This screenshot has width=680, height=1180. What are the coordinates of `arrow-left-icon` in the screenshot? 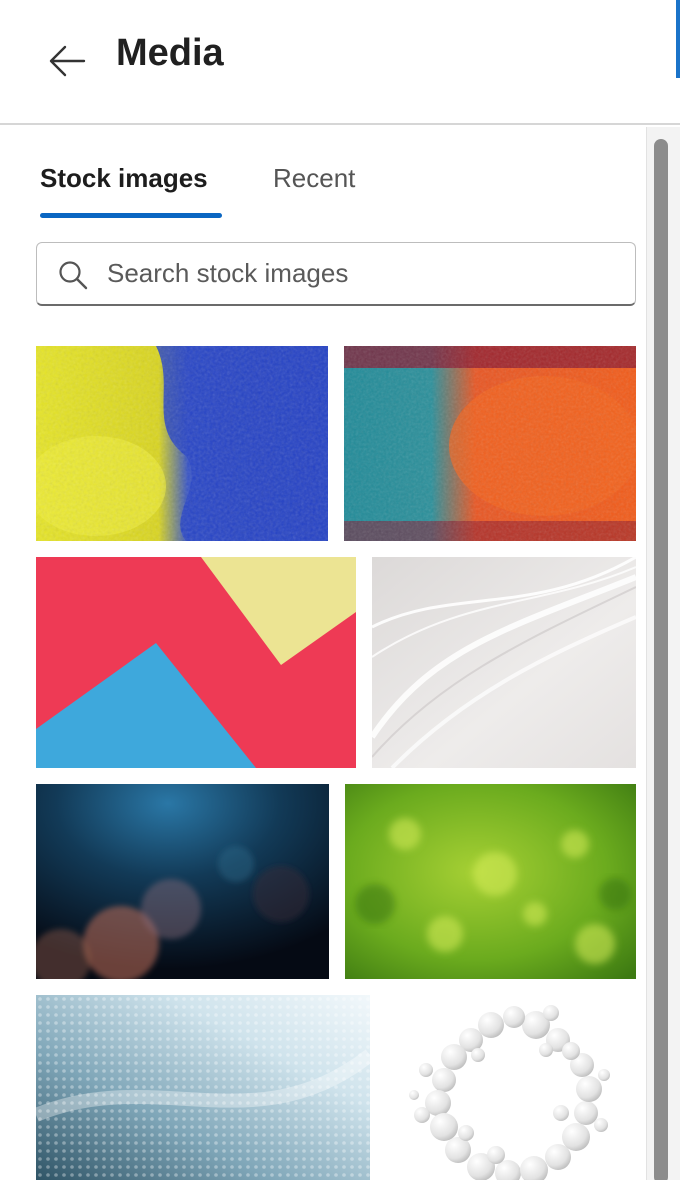 It's located at (67, 61).